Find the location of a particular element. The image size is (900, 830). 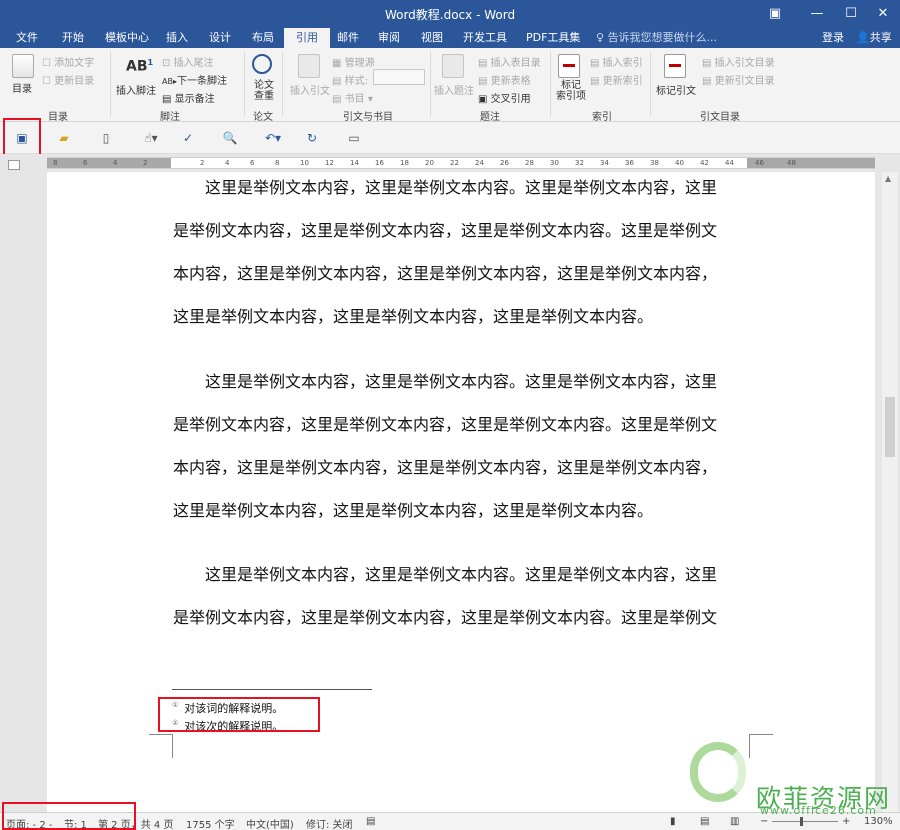

manage-sources-button: ▦ 管理源 is located at coordinates (353, 61).